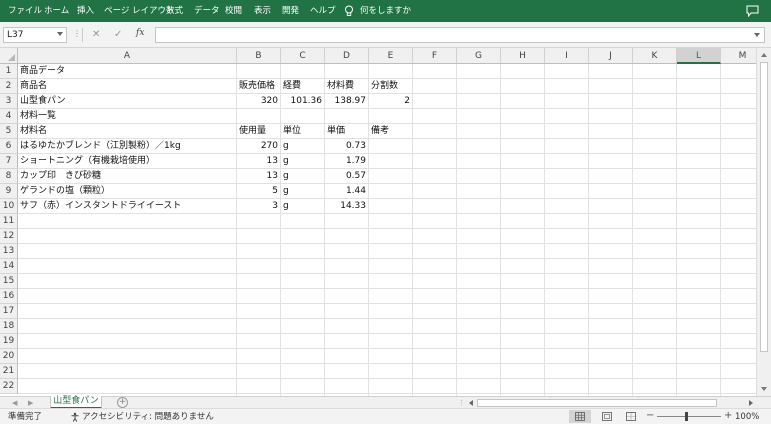  What do you see at coordinates (747, 417) in the screenshot?
I see `zoom-level: 100%` at bounding box center [747, 417].